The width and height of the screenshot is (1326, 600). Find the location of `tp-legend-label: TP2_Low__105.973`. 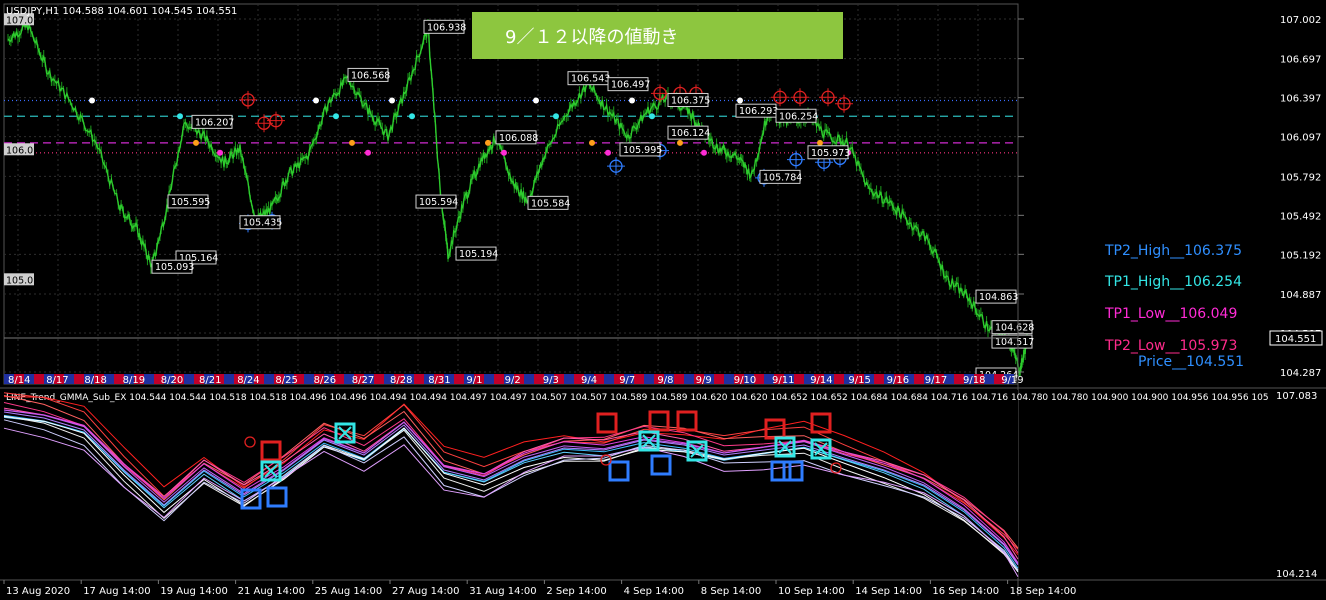

tp-legend-label: TP2_Low__105.973 is located at coordinates (1170, 346).